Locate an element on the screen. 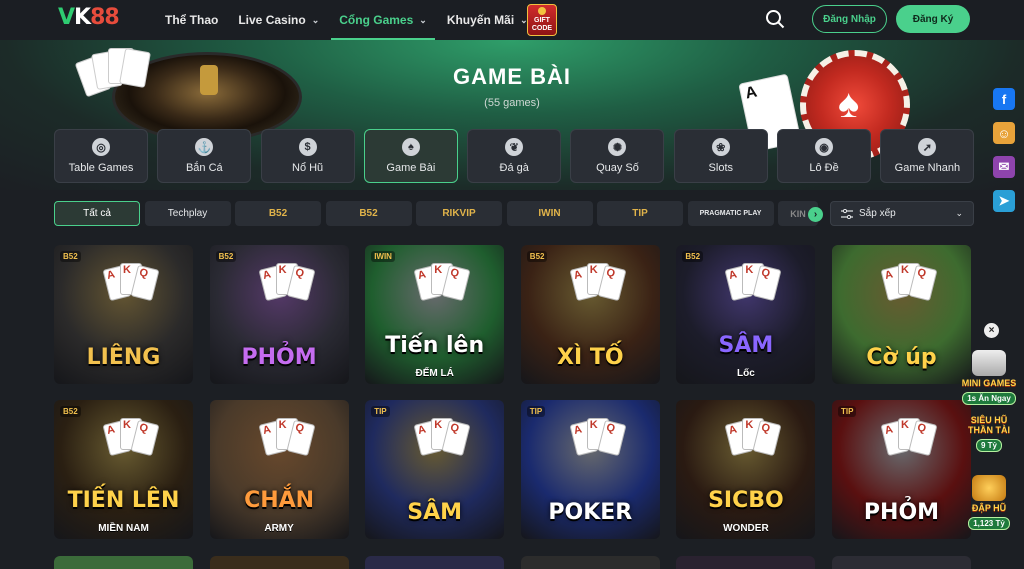 The image size is (1024, 569). messenger-icon: ✉ is located at coordinates (1004, 167).